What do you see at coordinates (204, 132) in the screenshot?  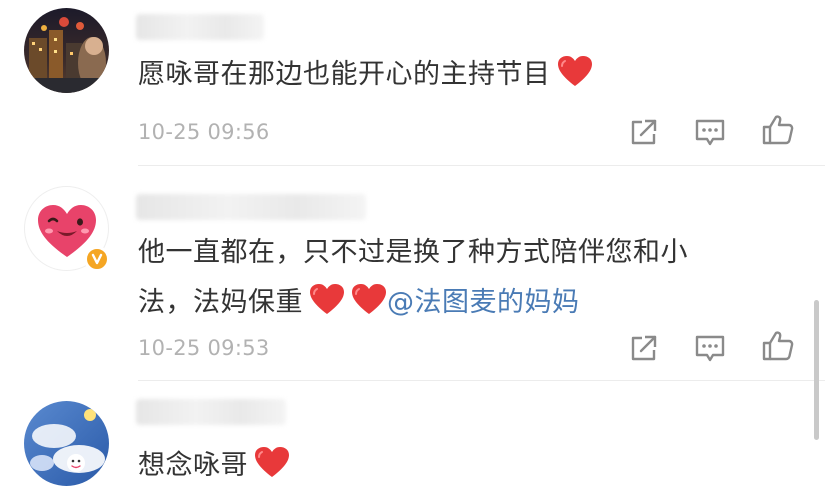 I see `timestamp: 10-25 09:56` at bounding box center [204, 132].